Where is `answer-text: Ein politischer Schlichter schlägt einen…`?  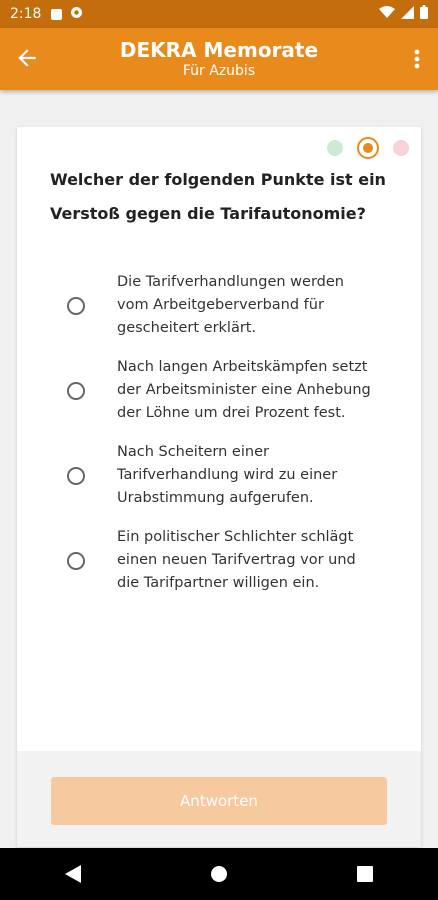 answer-text: Ein politischer Schlichter schlägt einen… is located at coordinates (236, 560).